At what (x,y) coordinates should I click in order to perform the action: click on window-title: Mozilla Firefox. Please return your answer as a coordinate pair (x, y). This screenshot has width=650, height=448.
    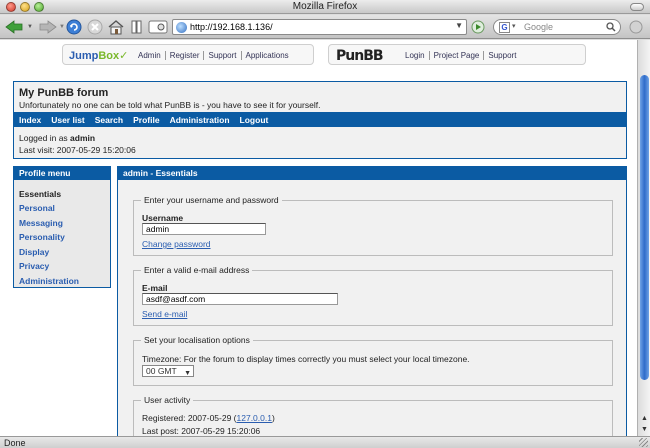
    Looking at the image, I should click on (325, 6).